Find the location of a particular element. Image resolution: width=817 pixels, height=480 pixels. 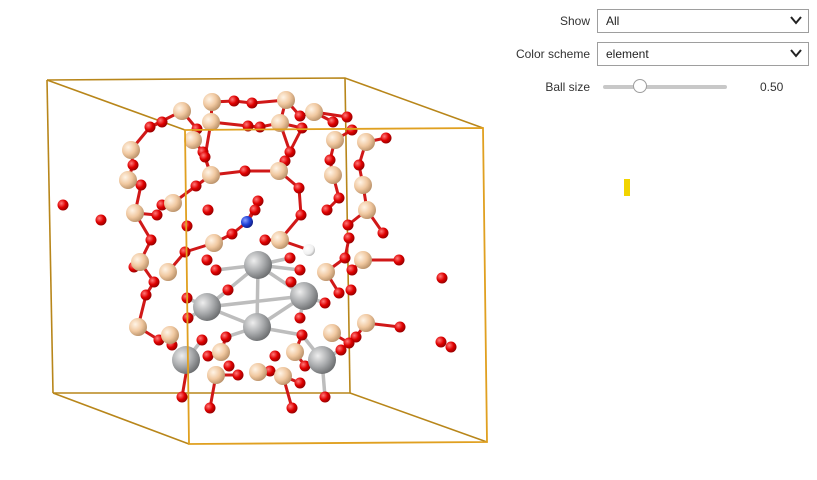

show-dropdown: All is located at coordinates (703, 21).